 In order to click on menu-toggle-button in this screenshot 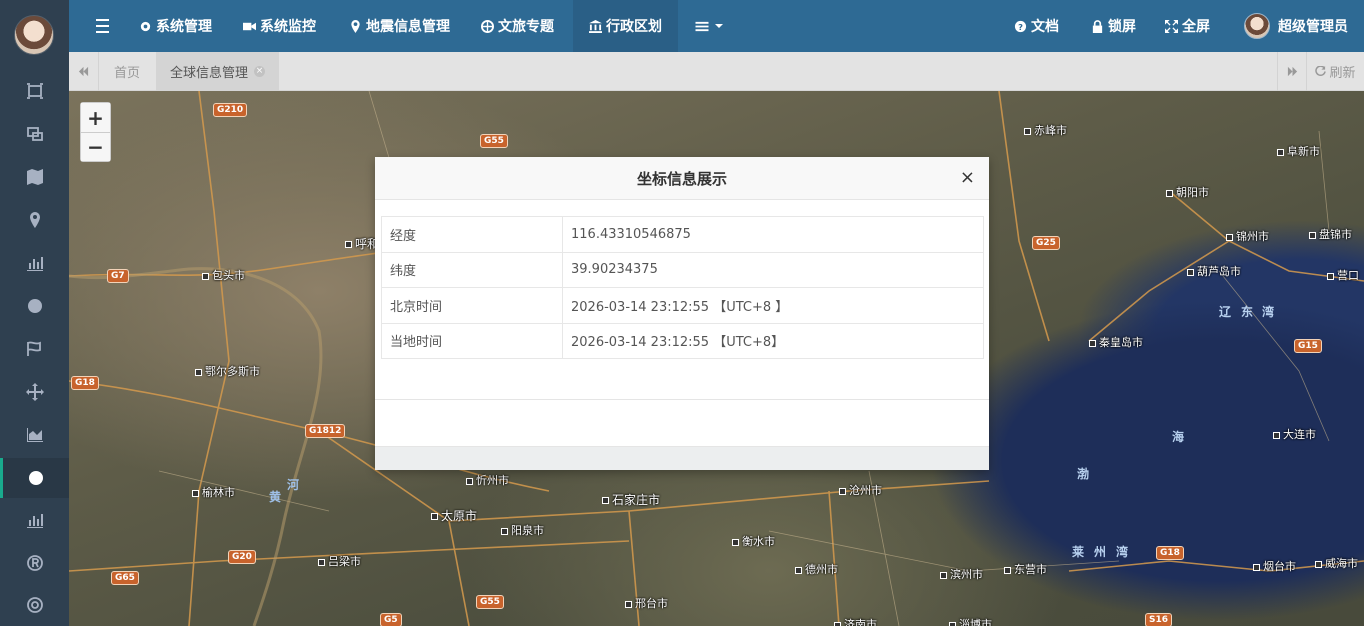, I will do `click(102, 26)`.